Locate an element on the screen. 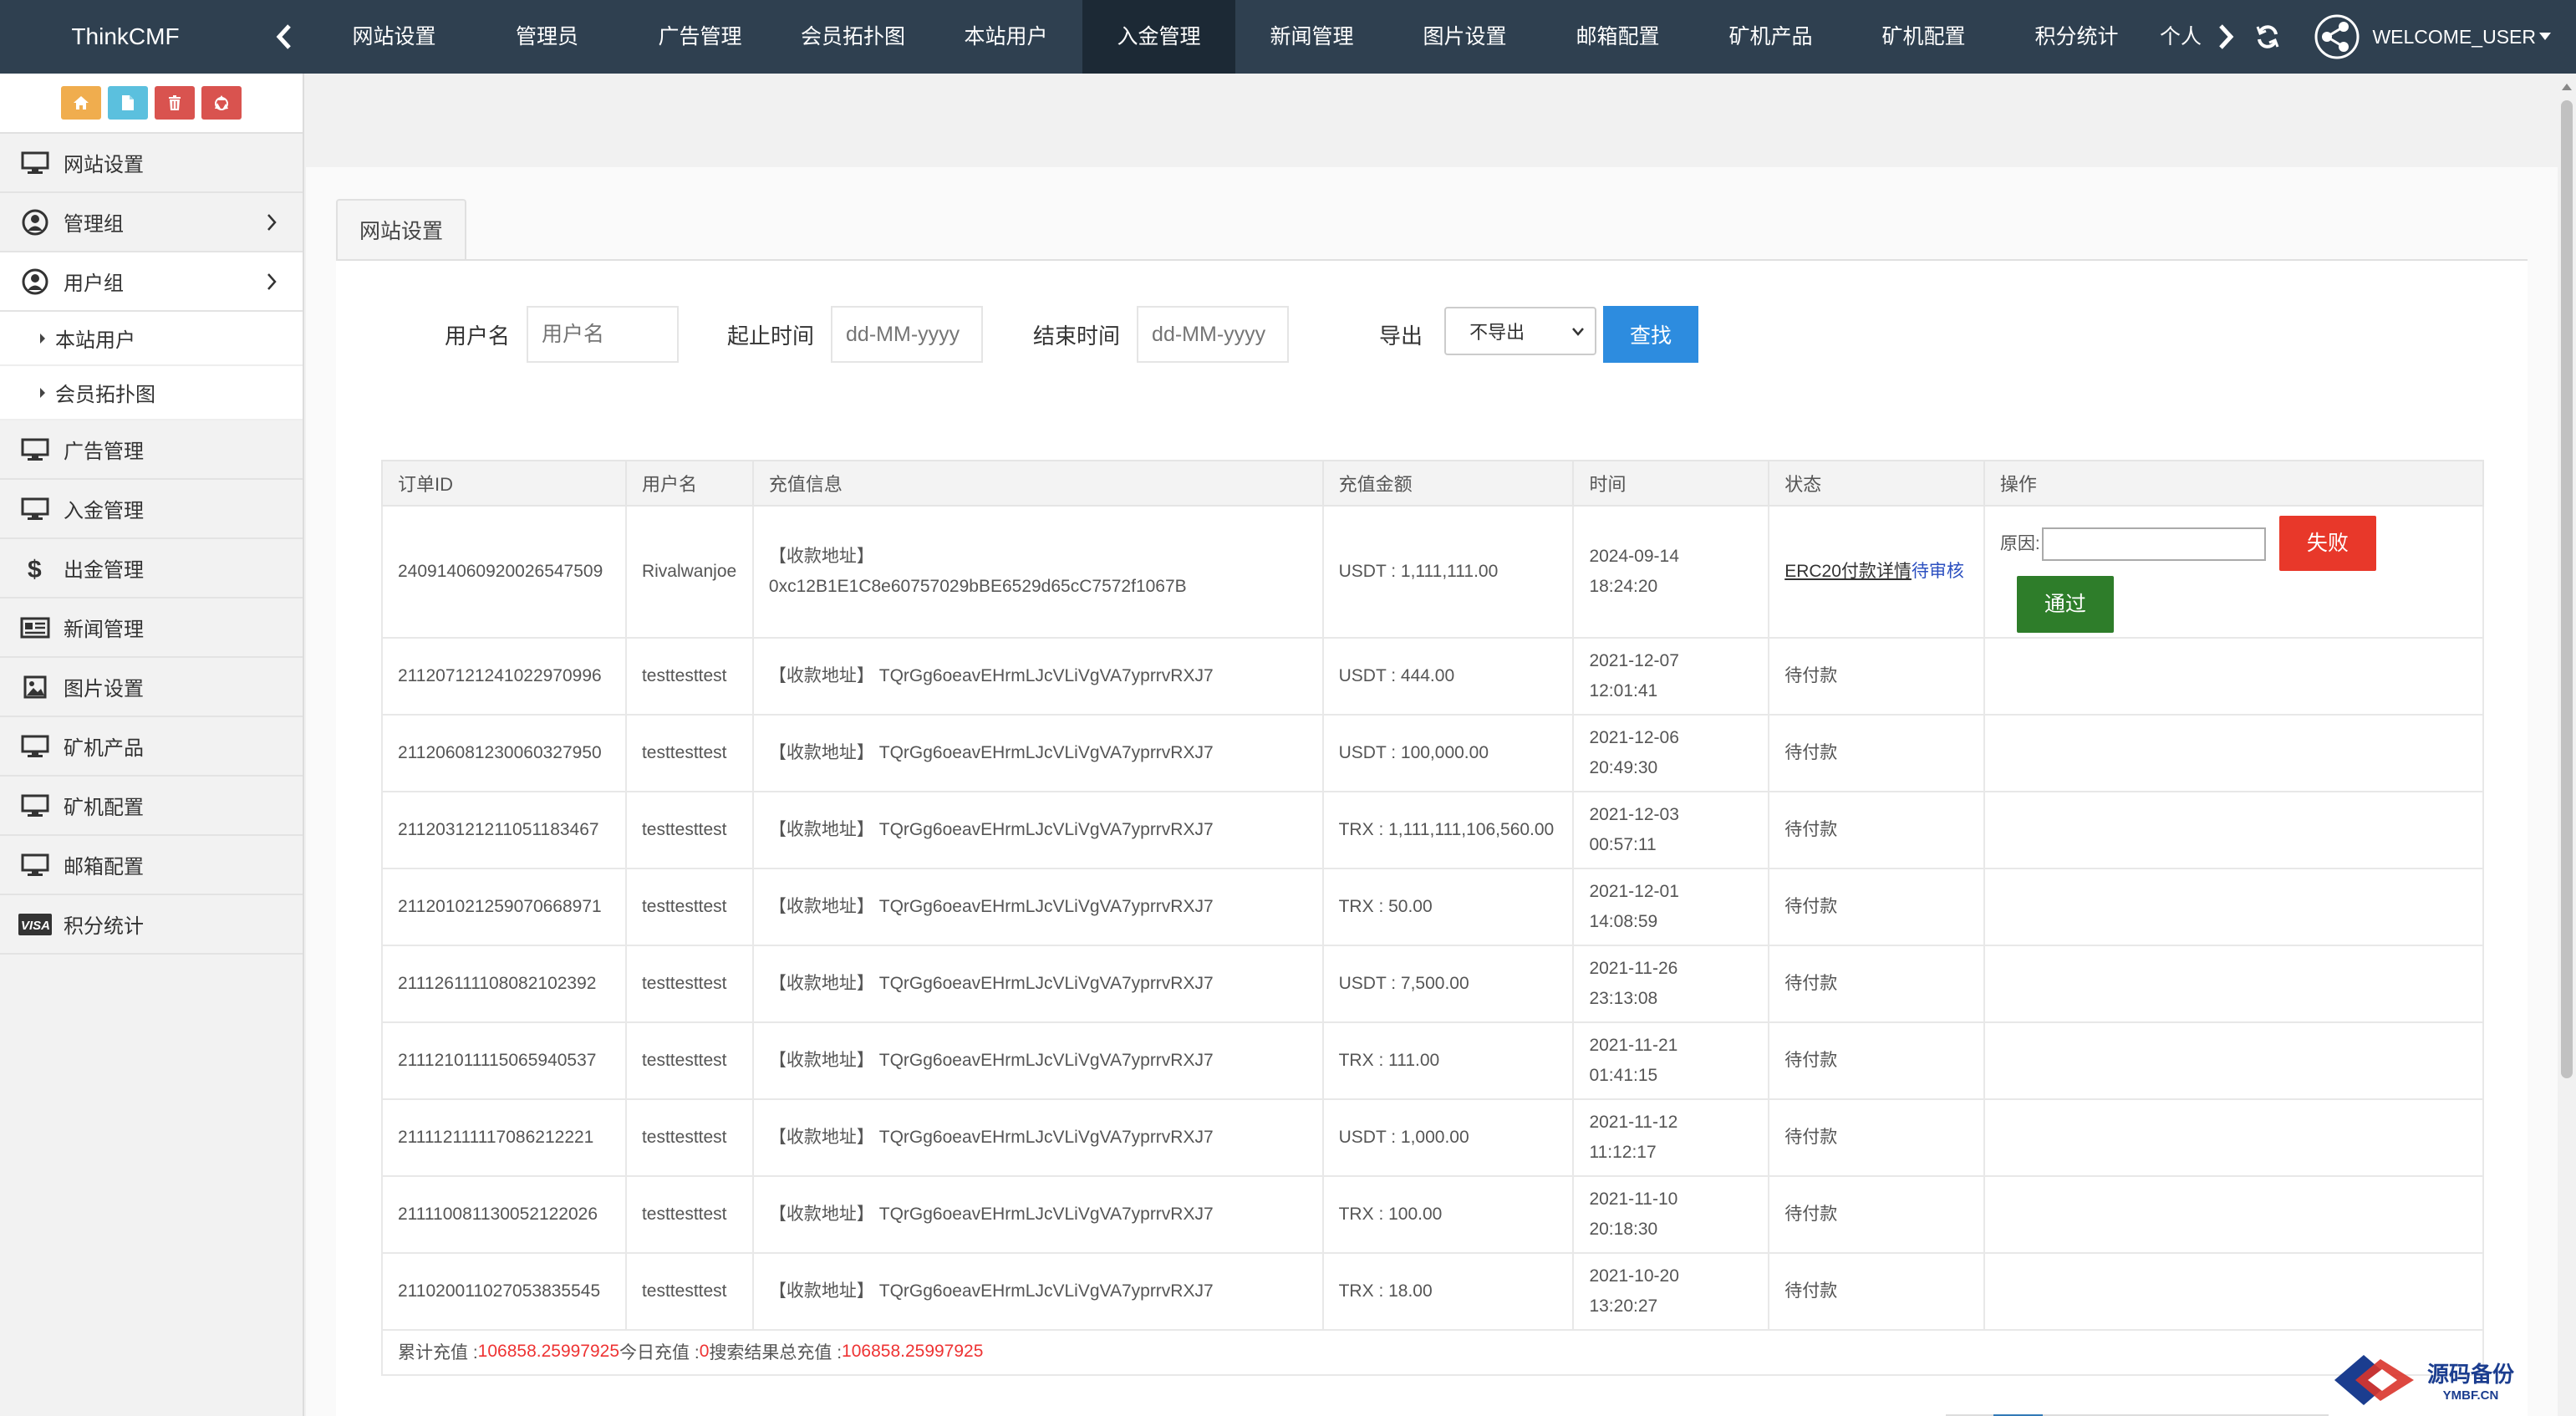 This screenshot has height=1416, width=2576. payment-details-link: ERC20付款详情待审核 is located at coordinates (1874, 571).